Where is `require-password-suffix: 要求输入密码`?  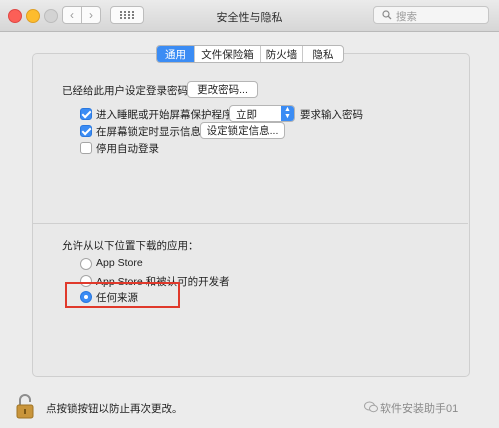 require-password-suffix: 要求输入密码 is located at coordinates (331, 115).